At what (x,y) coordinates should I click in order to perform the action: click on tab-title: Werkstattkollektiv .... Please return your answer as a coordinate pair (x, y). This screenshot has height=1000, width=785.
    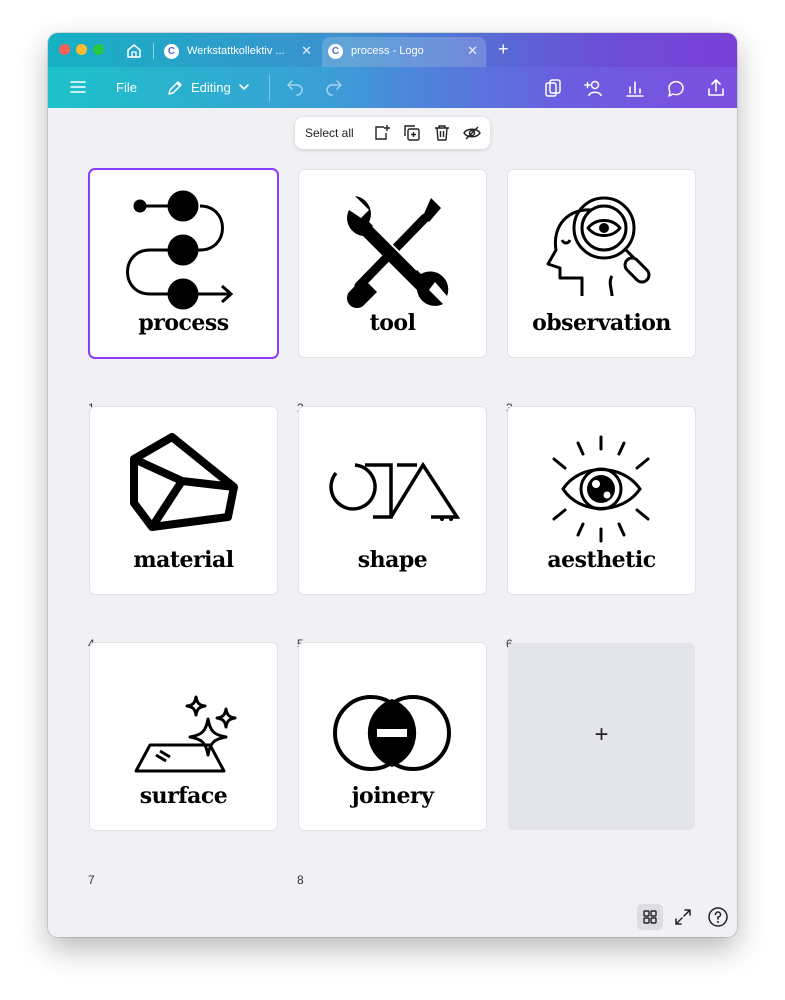
    Looking at the image, I should click on (236, 51).